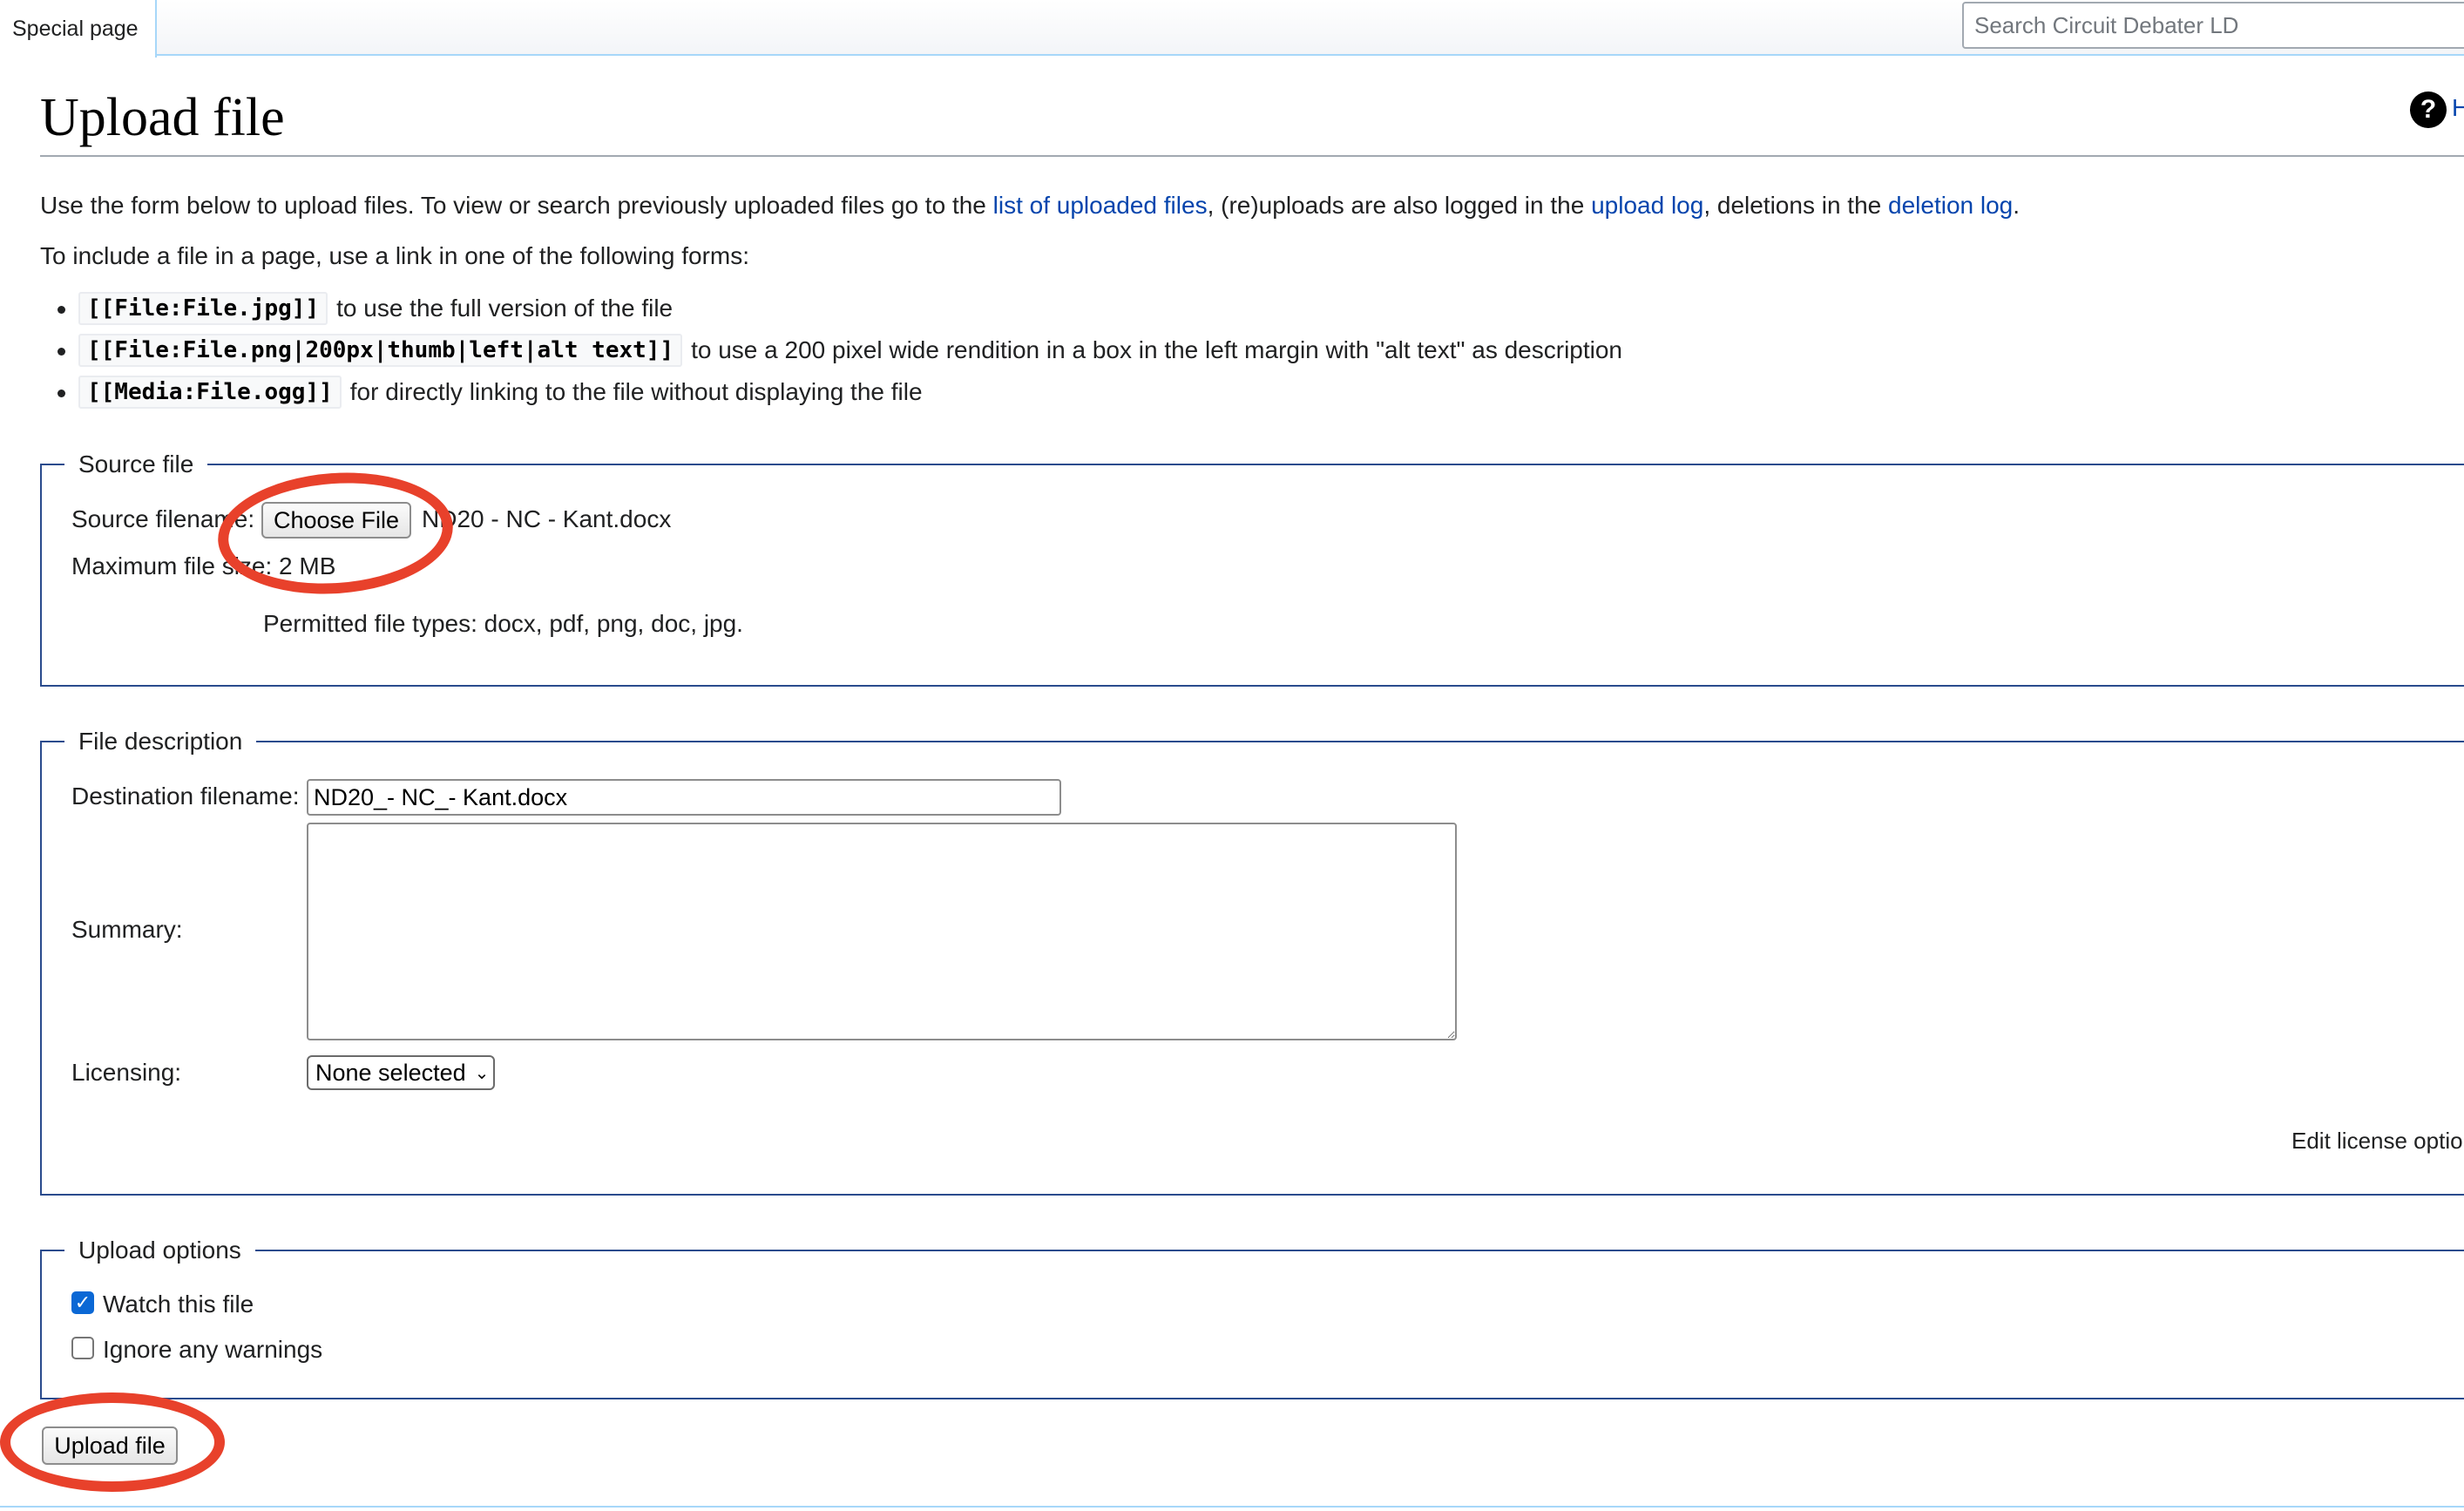 The image size is (2464, 1511). Describe the element at coordinates (110, 1445) in the screenshot. I see `upload-file-button: Upload file` at that location.